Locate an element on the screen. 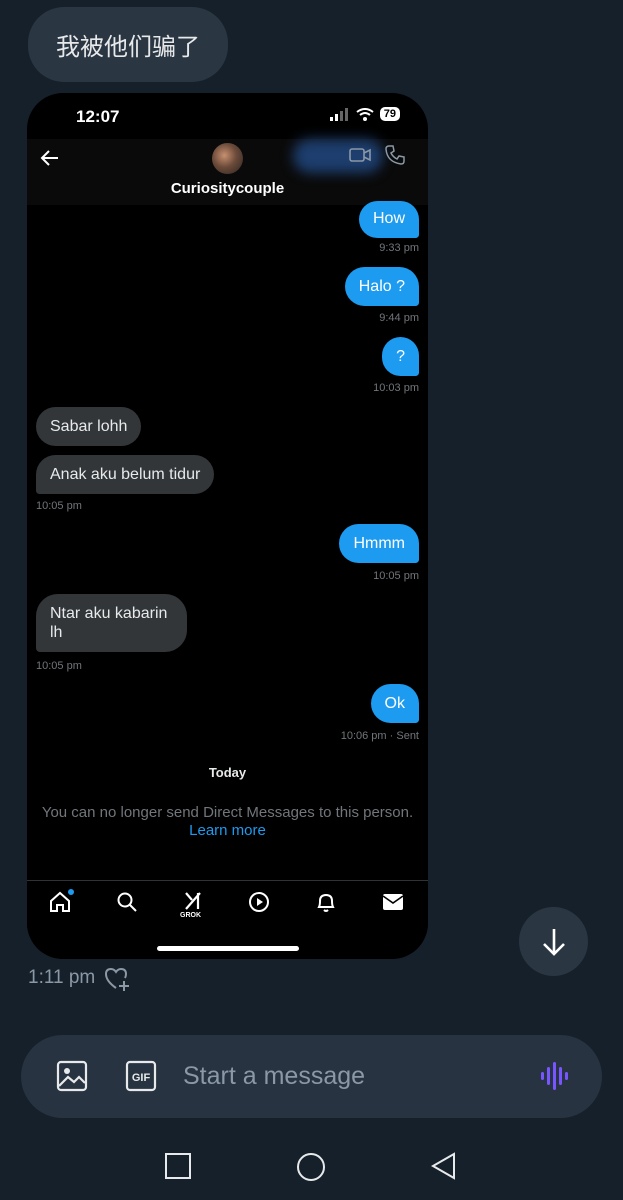 The width and height of the screenshot is (623, 1200). sent-message-bubble: ? is located at coordinates (400, 356).